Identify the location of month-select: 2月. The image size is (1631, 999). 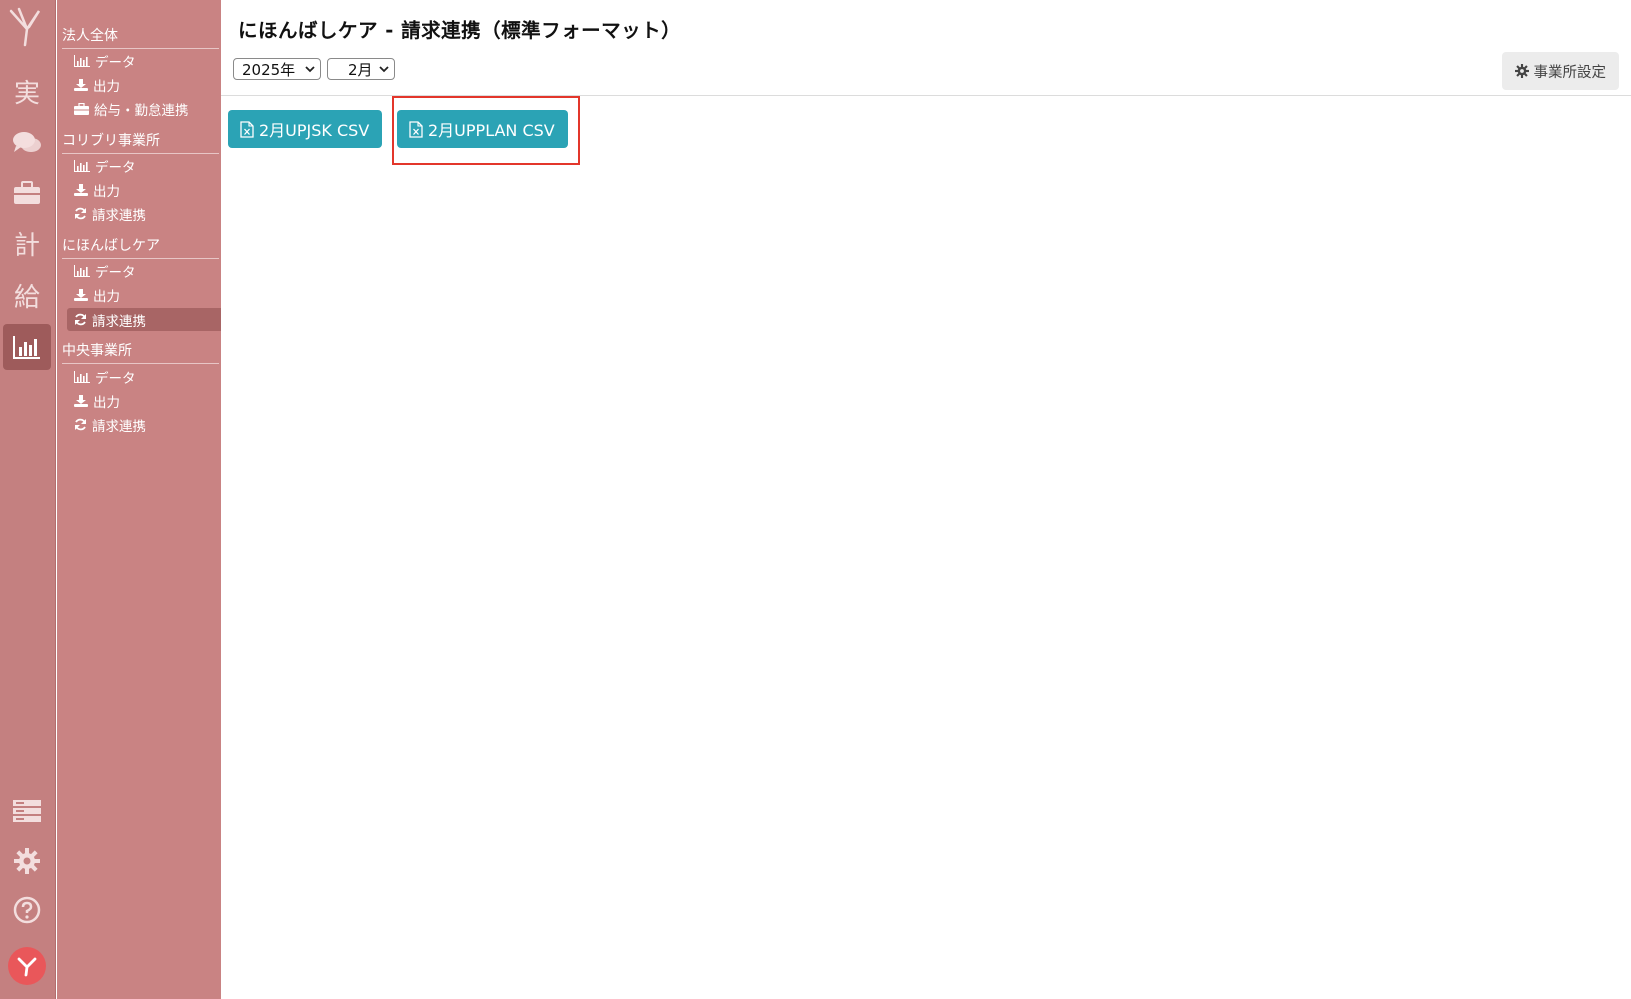
(361, 69).